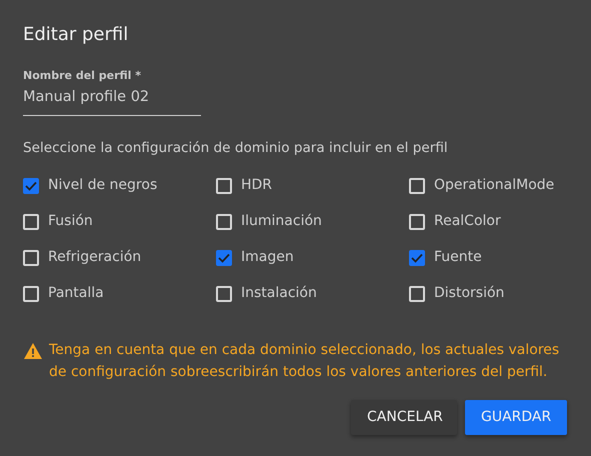  What do you see at coordinates (304, 361) in the screenshot?
I see `warning-text: Tenga en cuenta que en cada dominio seleccionado, los actuales valores de configuración sobreescribirán todos los valores anteriores del perfil.` at bounding box center [304, 361].